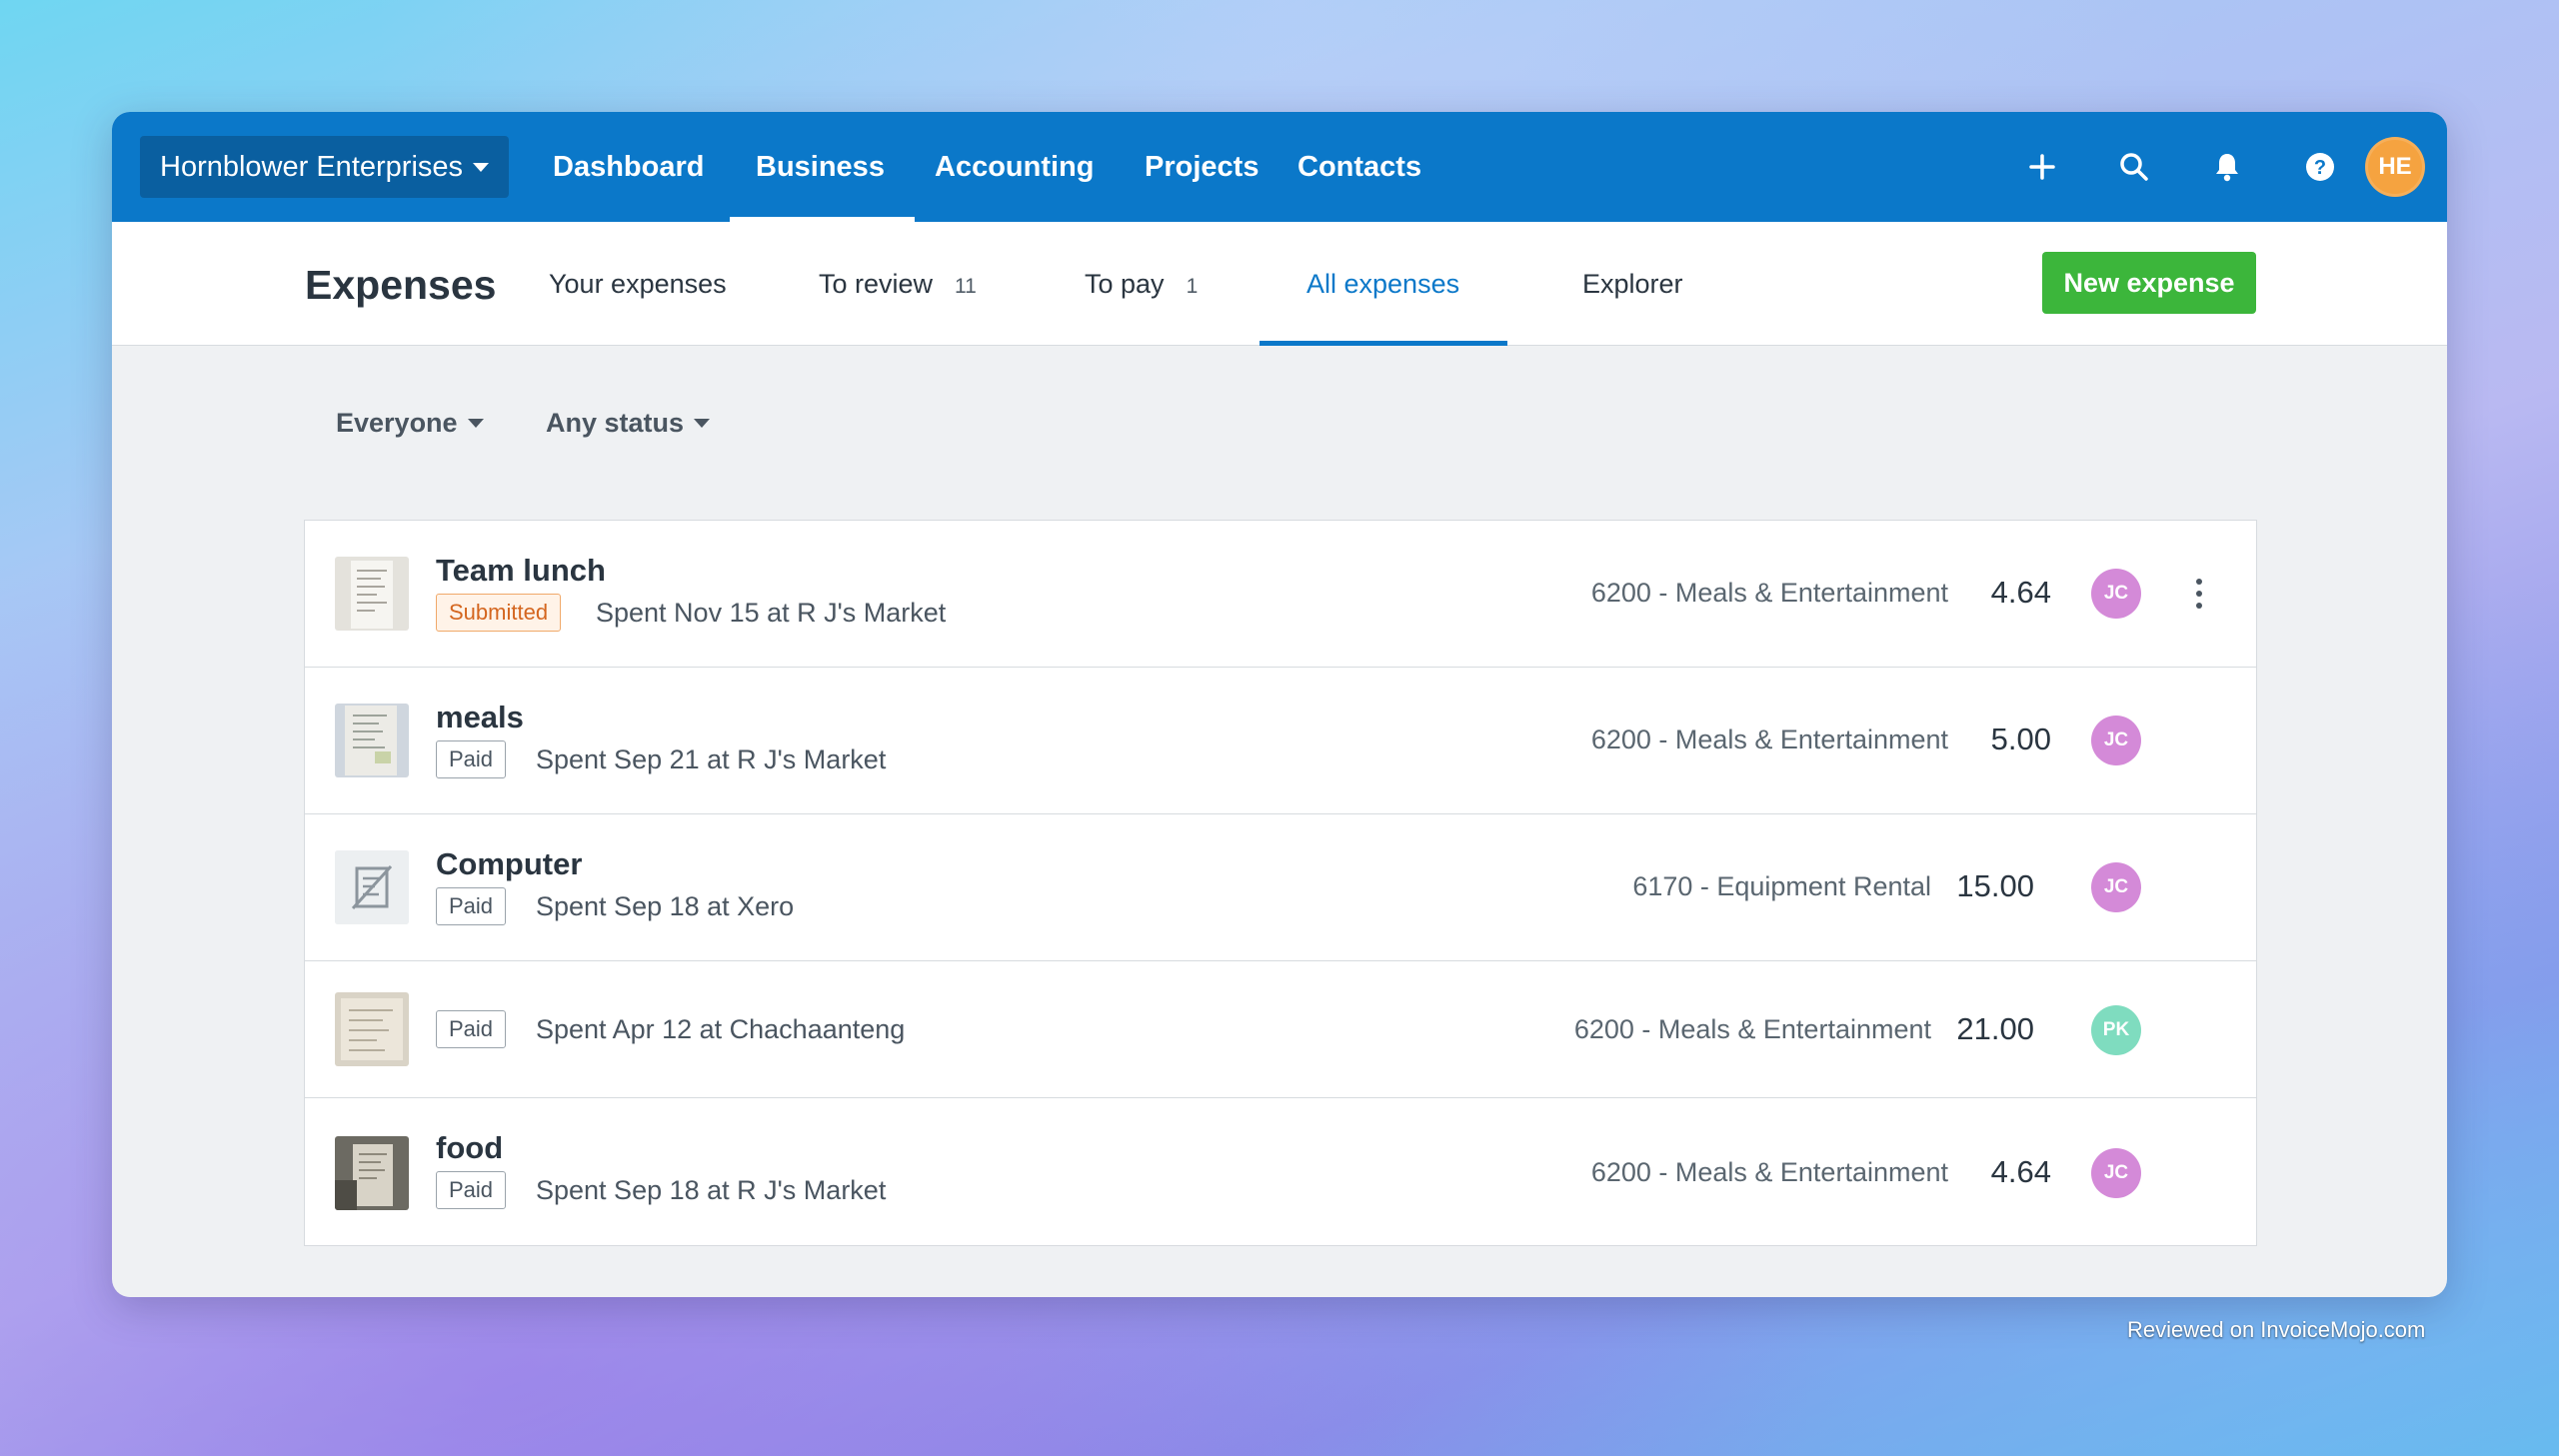 The image size is (2559, 1456). I want to click on tab-count: 1, so click(1192, 286).